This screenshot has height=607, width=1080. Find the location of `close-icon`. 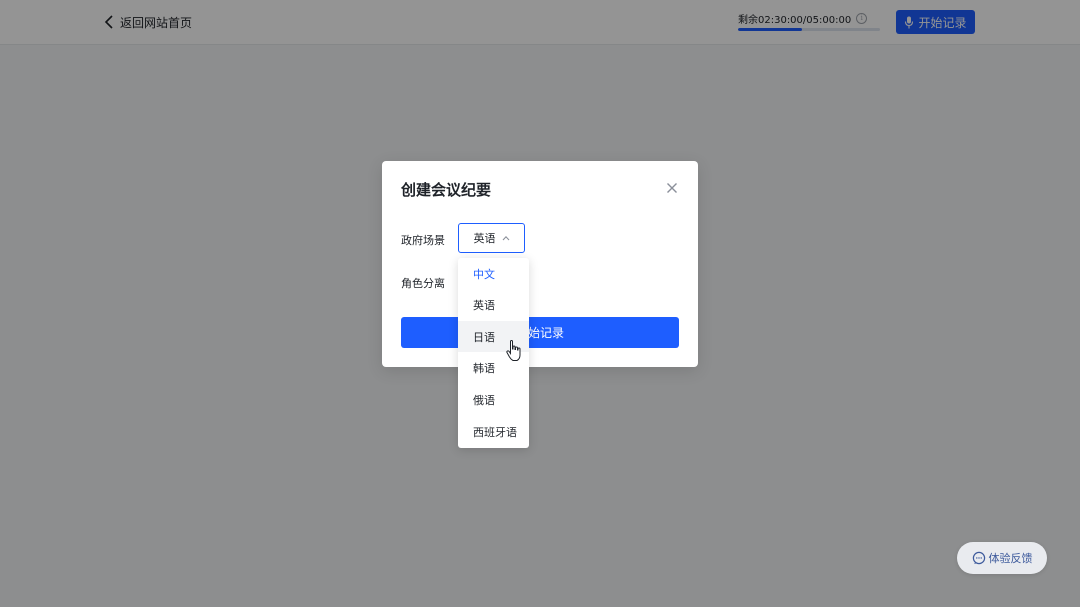

close-icon is located at coordinates (672, 188).